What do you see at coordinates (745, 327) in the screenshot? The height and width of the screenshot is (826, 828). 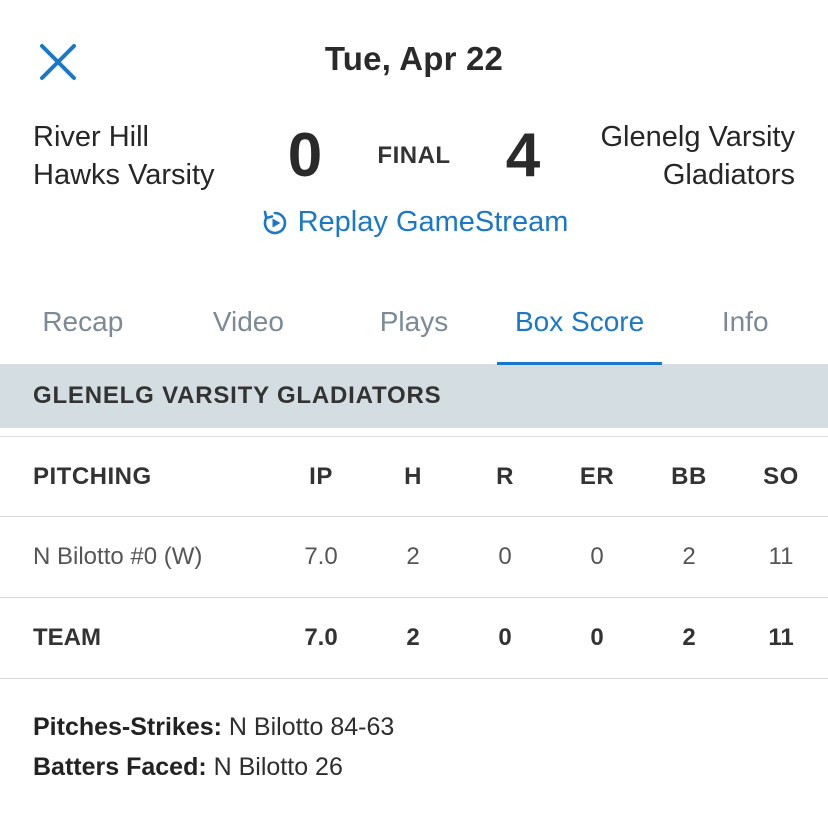 I see `tab-info: Info` at bounding box center [745, 327].